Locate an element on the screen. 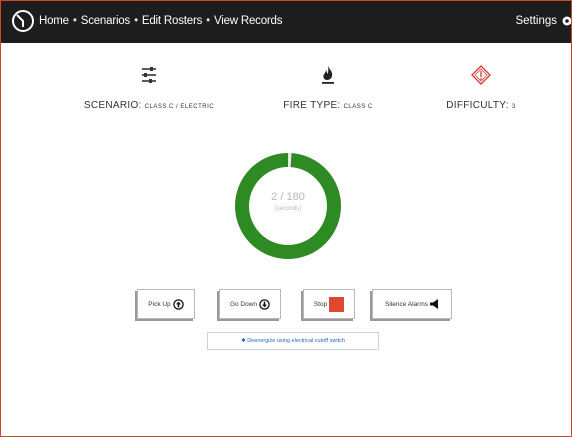 The height and width of the screenshot is (437, 572). timer-ring: 2 / 180 (seconds) is located at coordinates (288, 206).